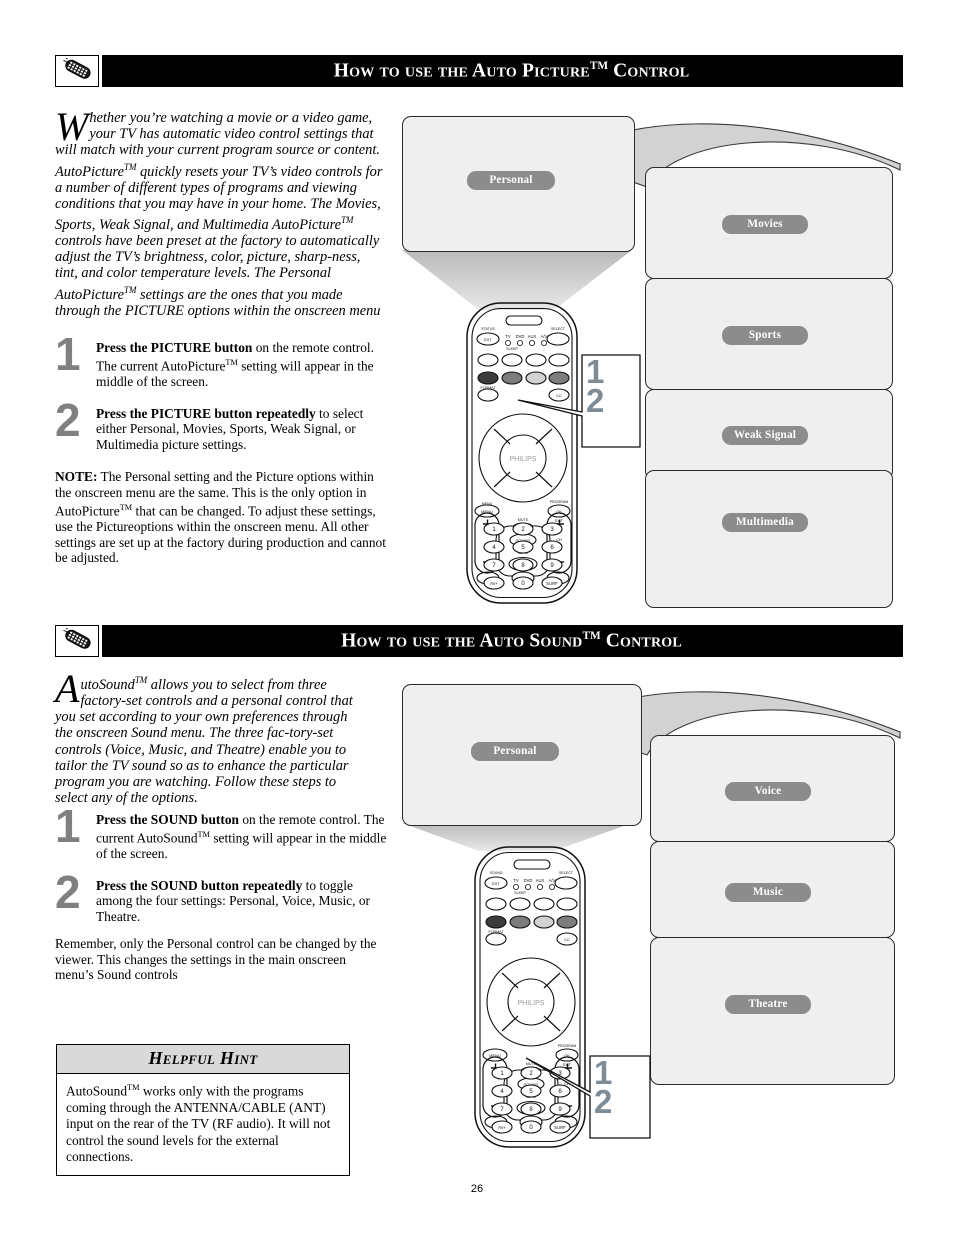 The width and height of the screenshot is (954, 1235). I want to click on page-number: 26, so click(477, 1189).